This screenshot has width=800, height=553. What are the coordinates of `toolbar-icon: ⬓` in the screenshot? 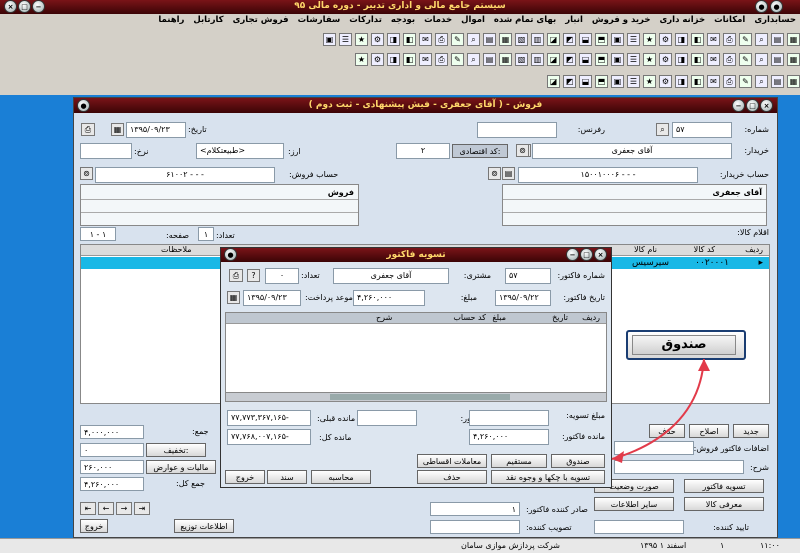 It's located at (585, 39).